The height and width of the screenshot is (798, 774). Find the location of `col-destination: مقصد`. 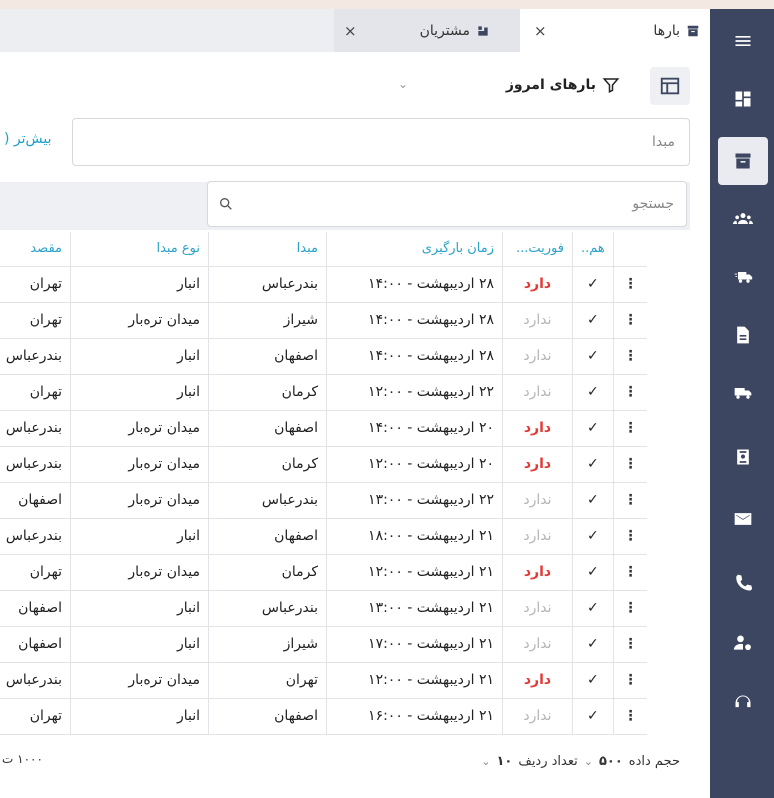

col-destination: مقصد is located at coordinates (35, 249).